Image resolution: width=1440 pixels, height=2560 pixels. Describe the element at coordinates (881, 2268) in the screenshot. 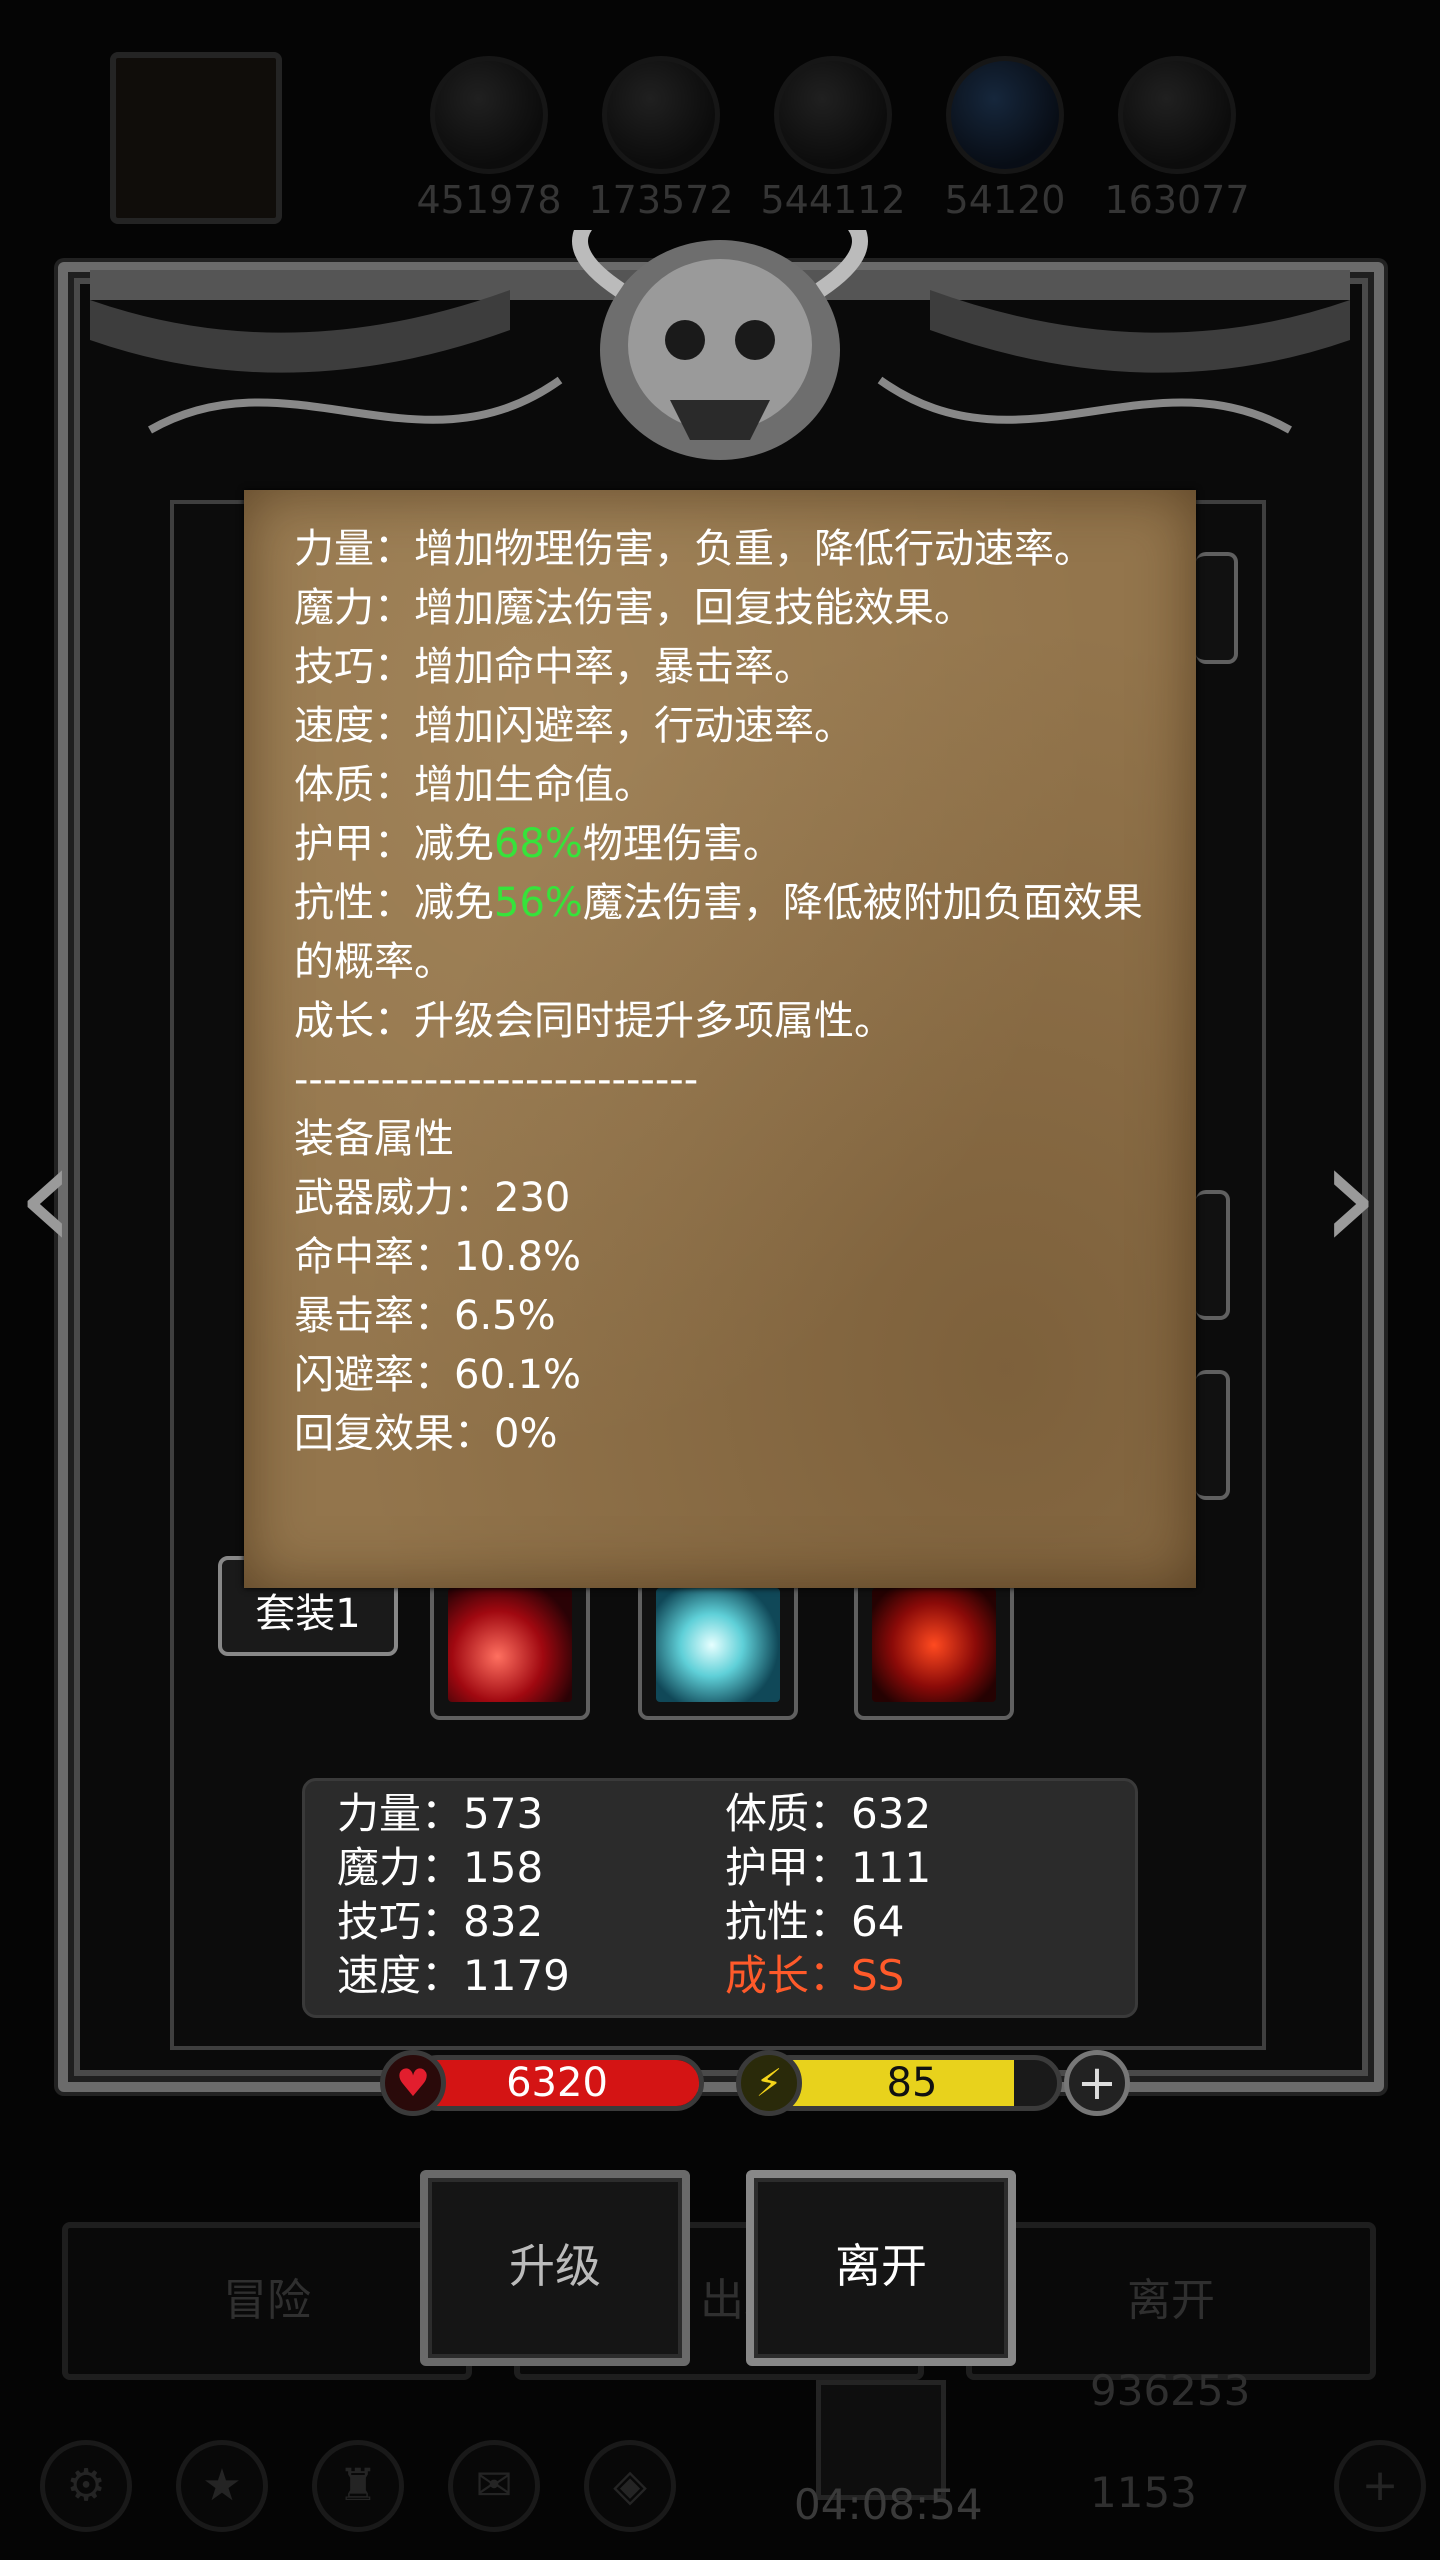

I see `leave-button: 离开` at that location.